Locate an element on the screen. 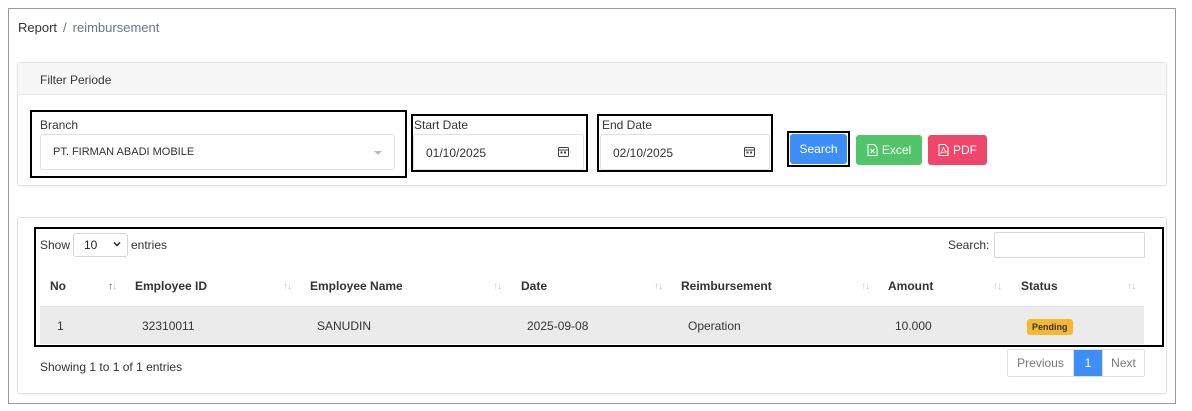  cell-employee-id: 32310011 is located at coordinates (168, 326).